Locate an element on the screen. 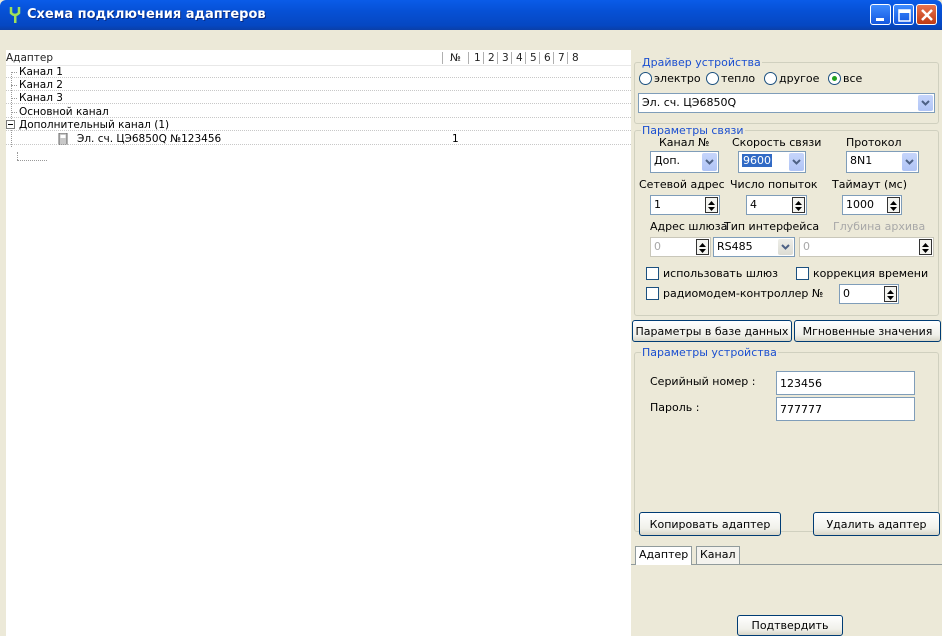 The image size is (942, 636). radio-electro-label: электро is located at coordinates (677, 78).